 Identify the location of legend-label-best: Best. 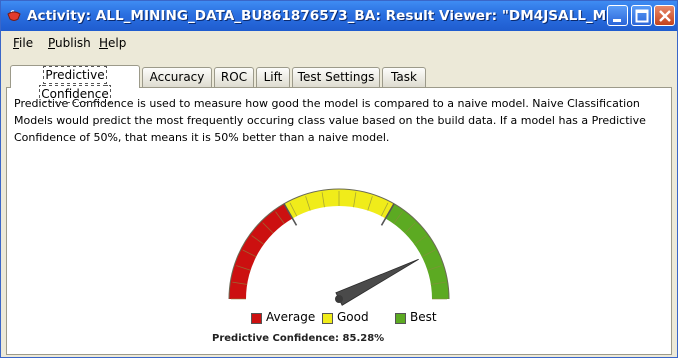
(423, 317).